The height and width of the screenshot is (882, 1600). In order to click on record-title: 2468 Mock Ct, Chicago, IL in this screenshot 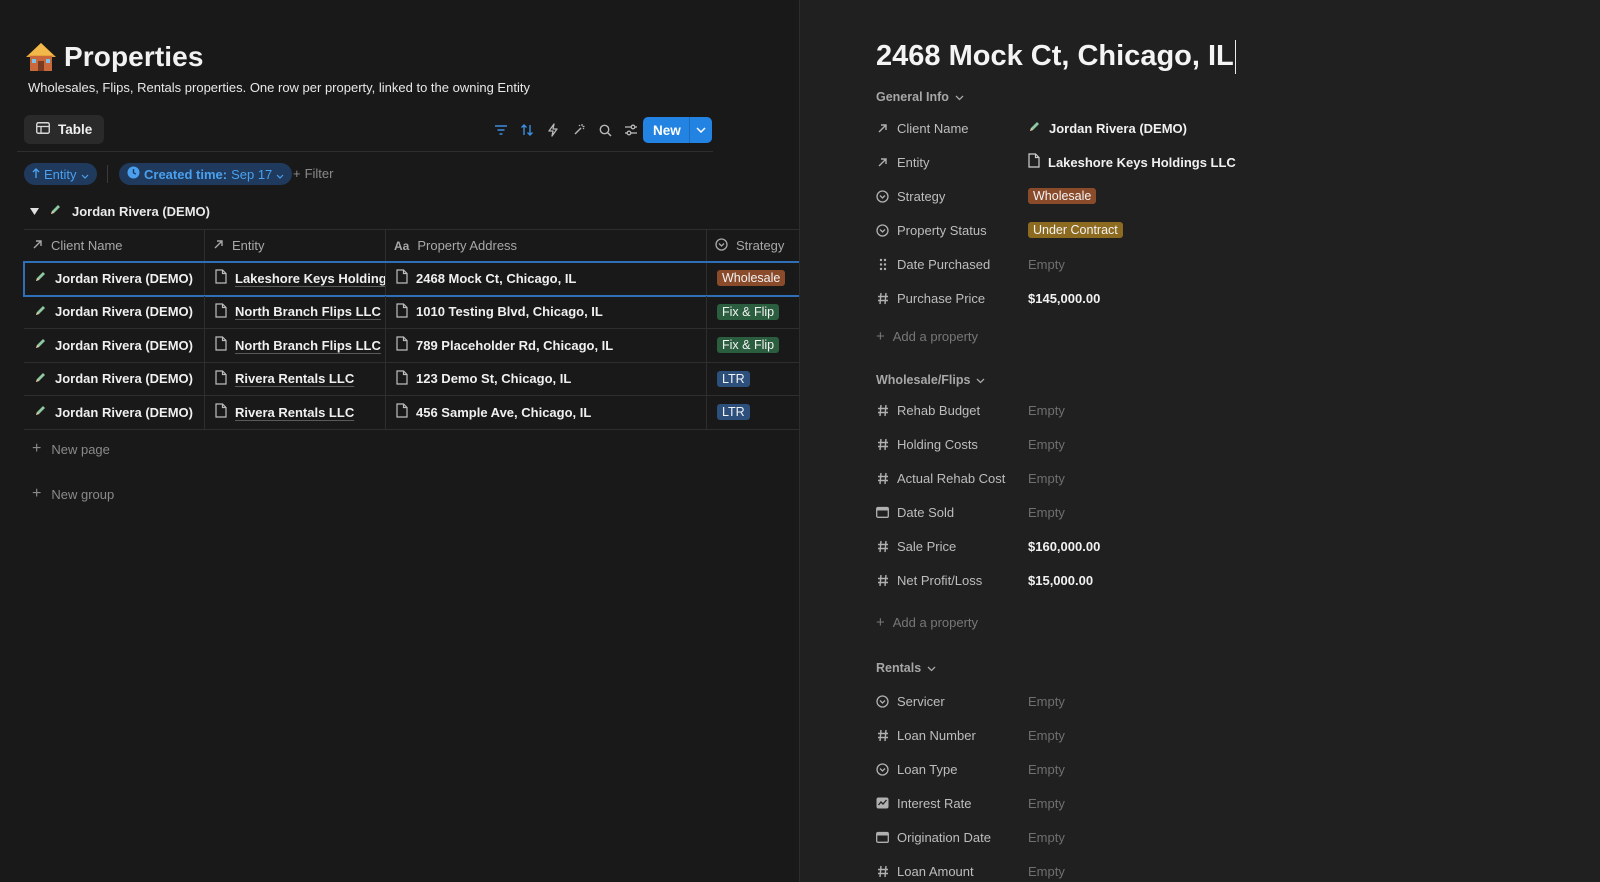, I will do `click(1056, 57)`.